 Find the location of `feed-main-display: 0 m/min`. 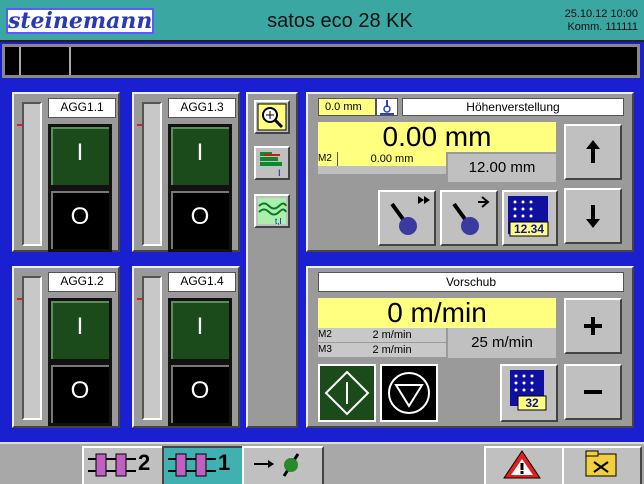

feed-main-display: 0 m/min is located at coordinates (437, 313).